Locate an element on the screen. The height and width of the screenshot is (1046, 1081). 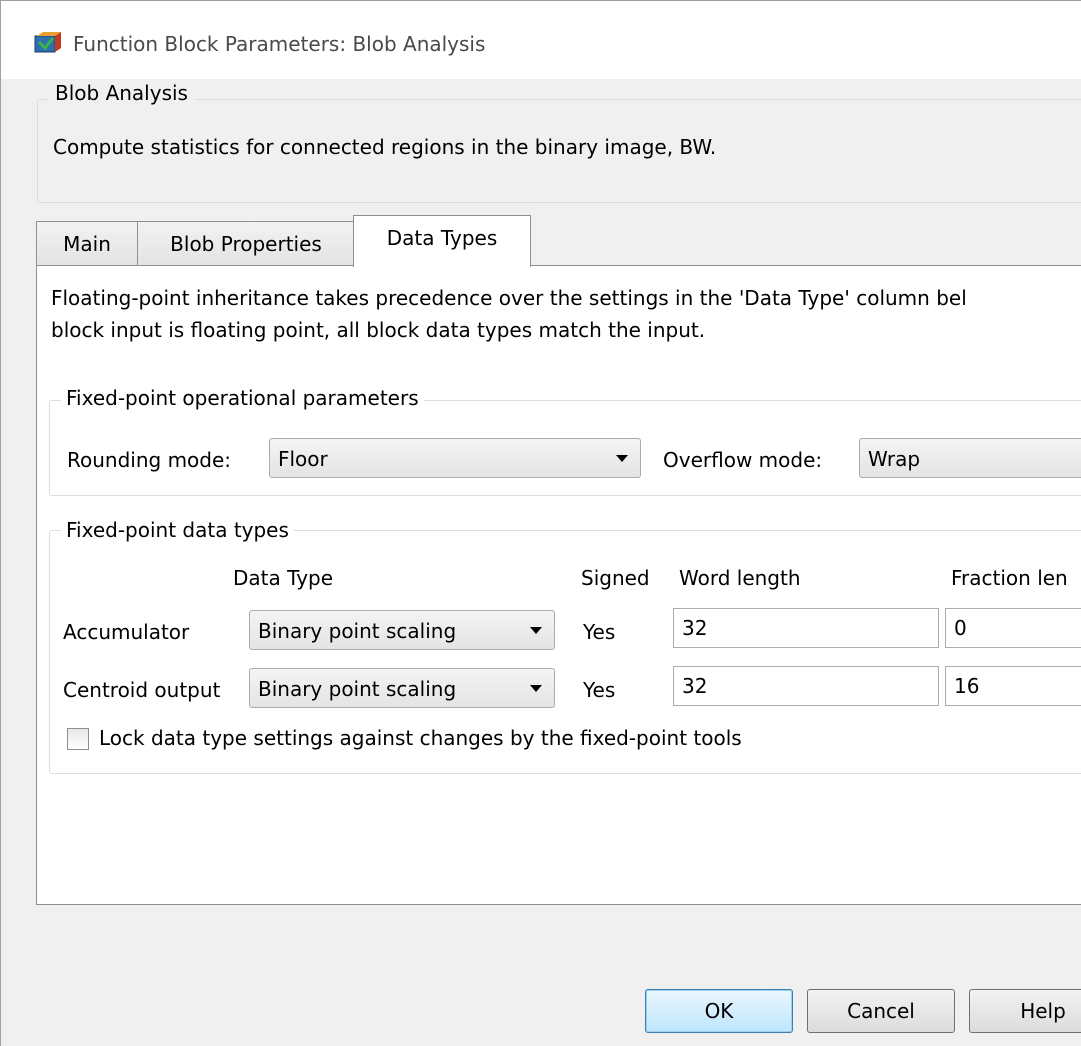
ok-button: OK is located at coordinates (719, 1011).